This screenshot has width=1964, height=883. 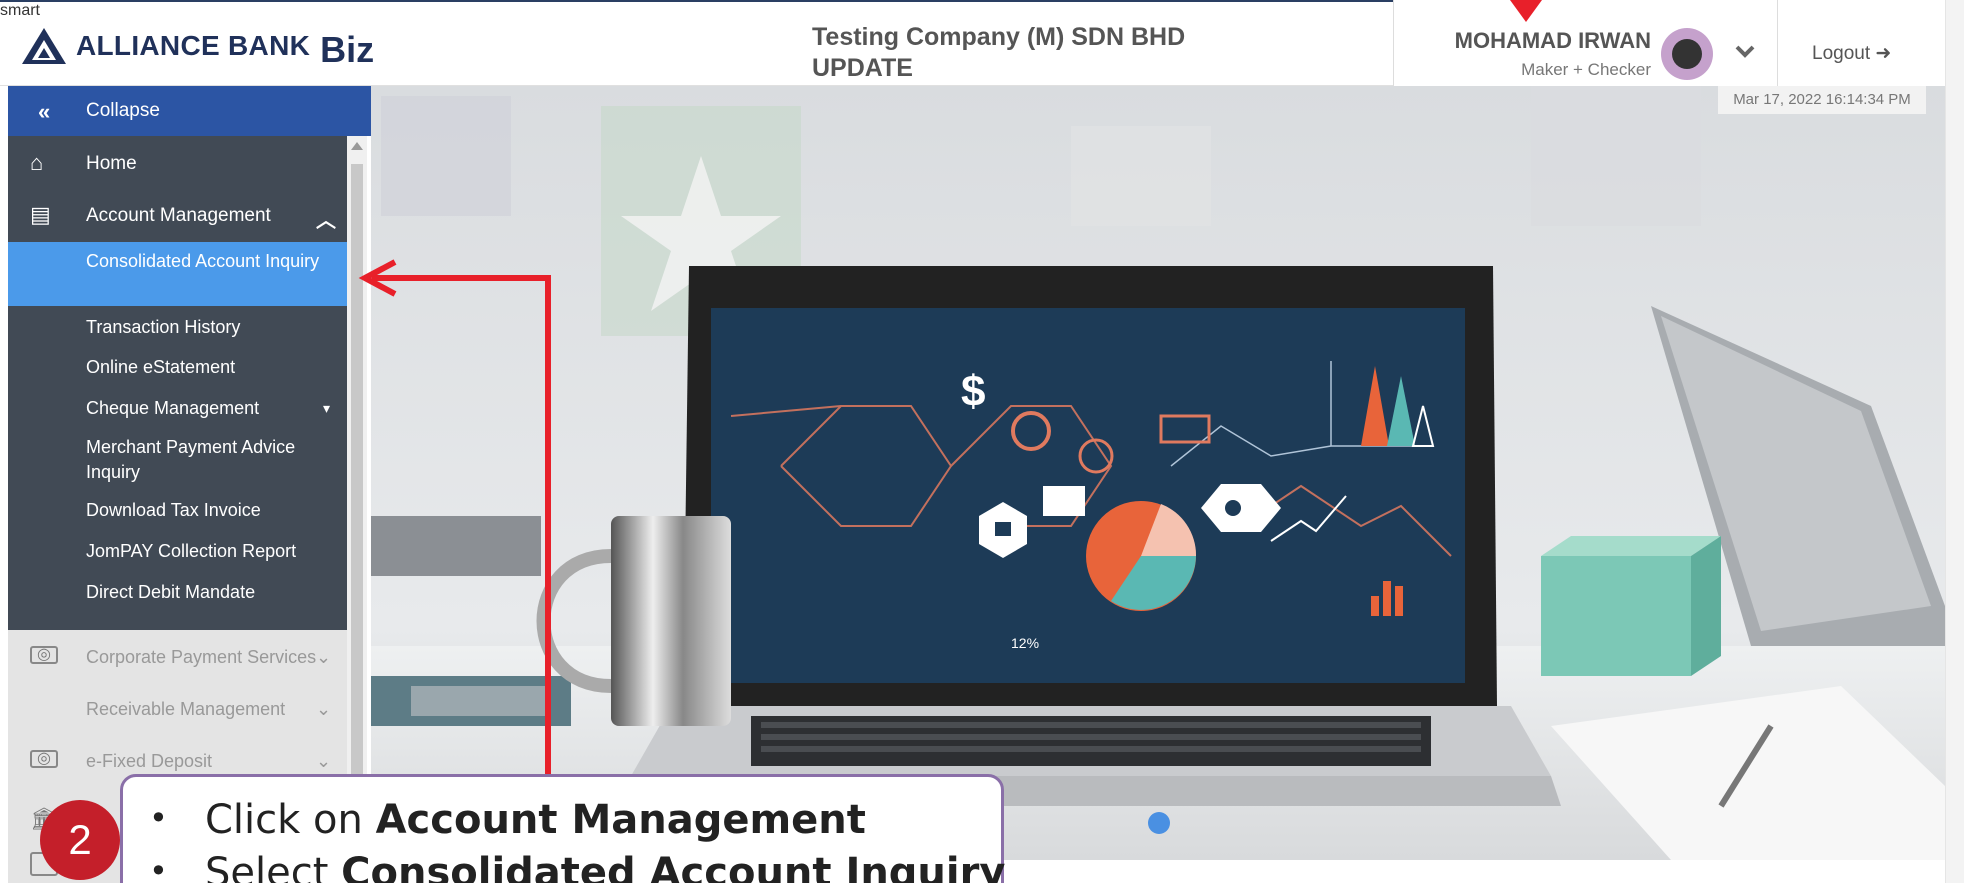 I want to click on sidebar-item-account-management: ▤ Account Management ︿, so click(x=177, y=217).